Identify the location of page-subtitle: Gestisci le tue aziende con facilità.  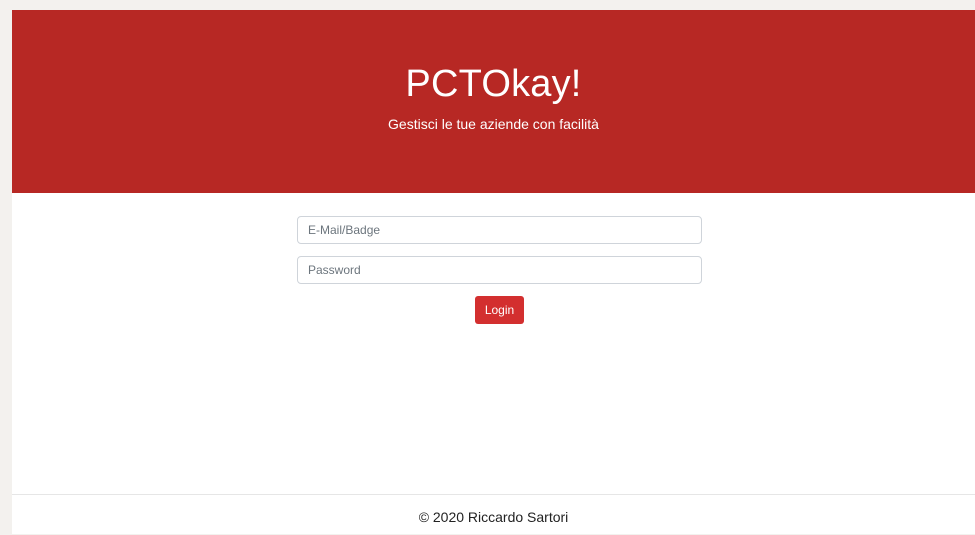
(493, 124).